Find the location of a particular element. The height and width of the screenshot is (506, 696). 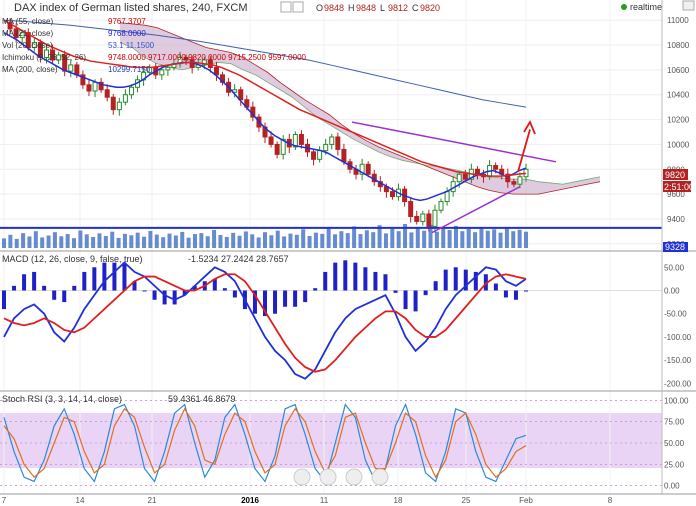

price-tick-label: 9400 is located at coordinates (676, 219).